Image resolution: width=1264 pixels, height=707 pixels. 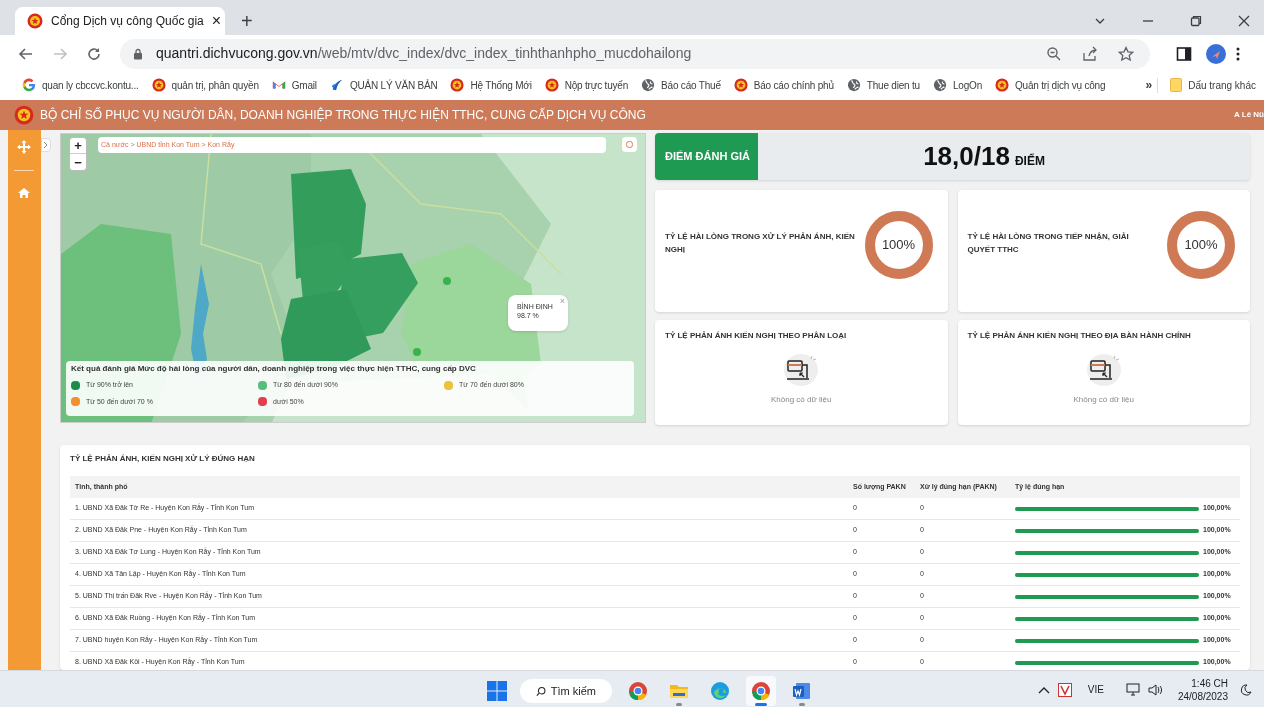 What do you see at coordinates (1064, 689) in the screenshot?
I see `shield-icon` at bounding box center [1064, 689].